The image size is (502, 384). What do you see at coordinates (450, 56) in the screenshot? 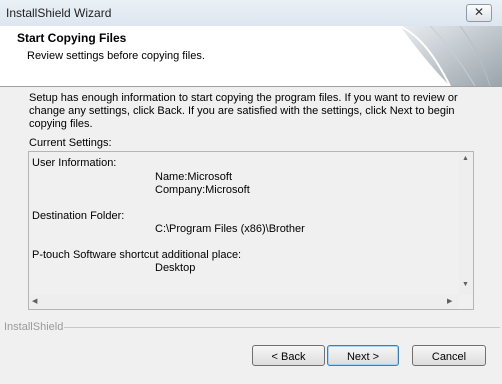
I see `page-curl-icon` at bounding box center [450, 56].